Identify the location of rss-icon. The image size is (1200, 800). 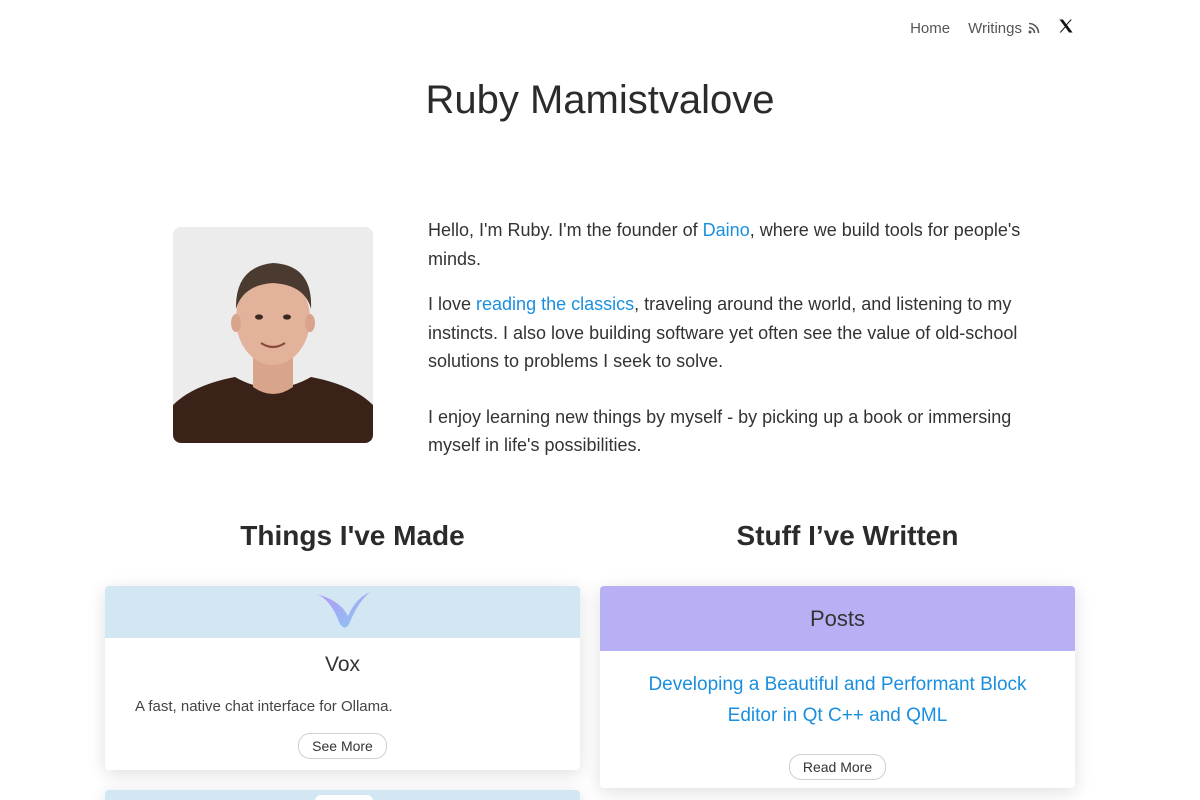
(1034, 28).